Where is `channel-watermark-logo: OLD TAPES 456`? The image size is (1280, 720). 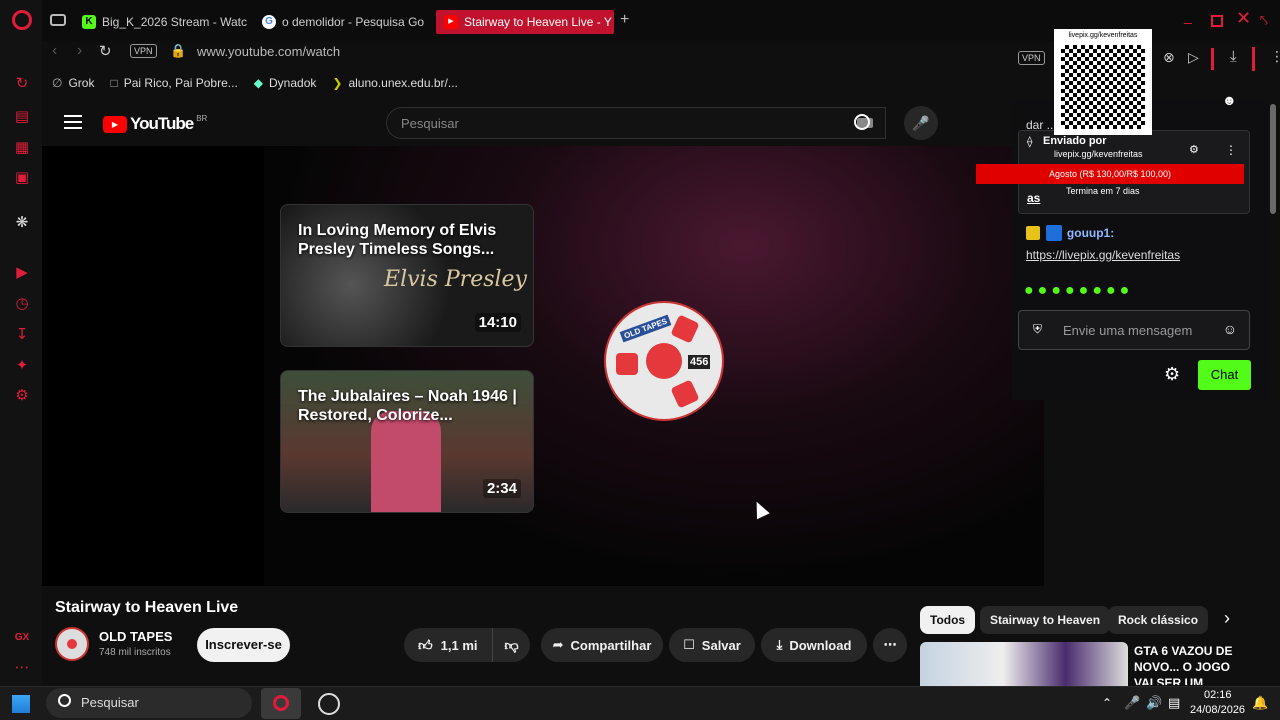 channel-watermark-logo: OLD TAPES 456 is located at coordinates (664, 361).